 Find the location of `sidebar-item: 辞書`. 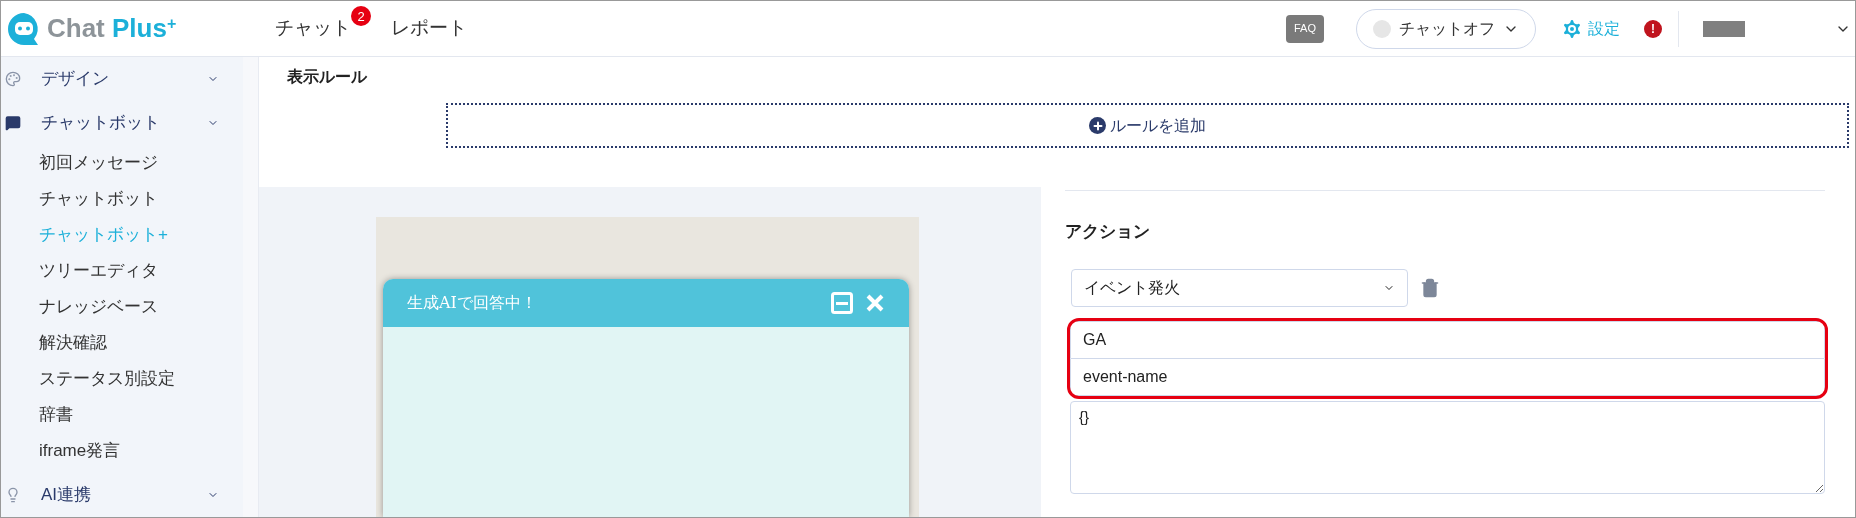

sidebar-item: 辞書 is located at coordinates (122, 415).